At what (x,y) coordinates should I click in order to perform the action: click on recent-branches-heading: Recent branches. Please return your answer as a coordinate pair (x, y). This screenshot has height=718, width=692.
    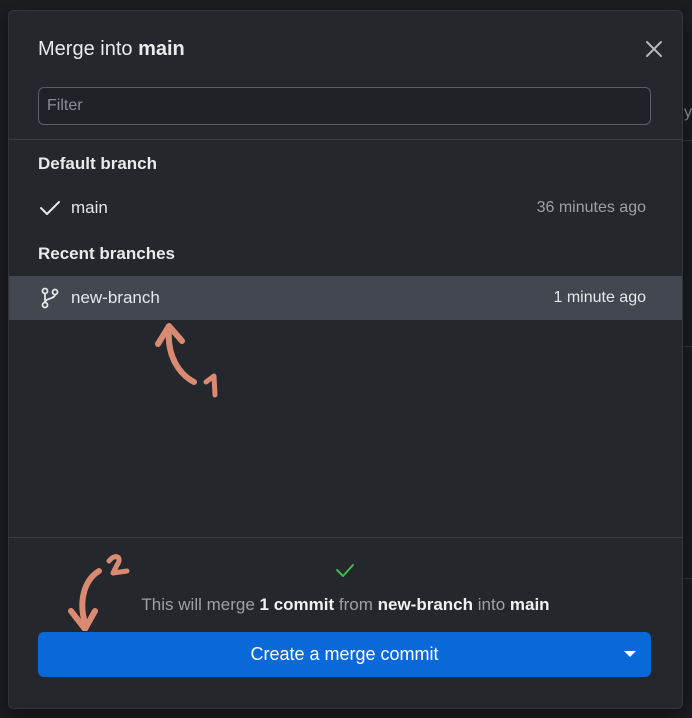
    Looking at the image, I should click on (106, 253).